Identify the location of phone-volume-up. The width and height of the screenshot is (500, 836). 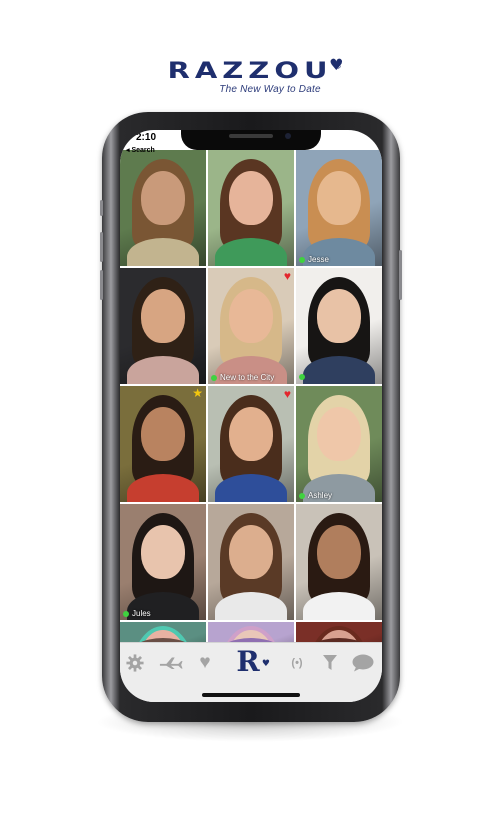
(101, 247).